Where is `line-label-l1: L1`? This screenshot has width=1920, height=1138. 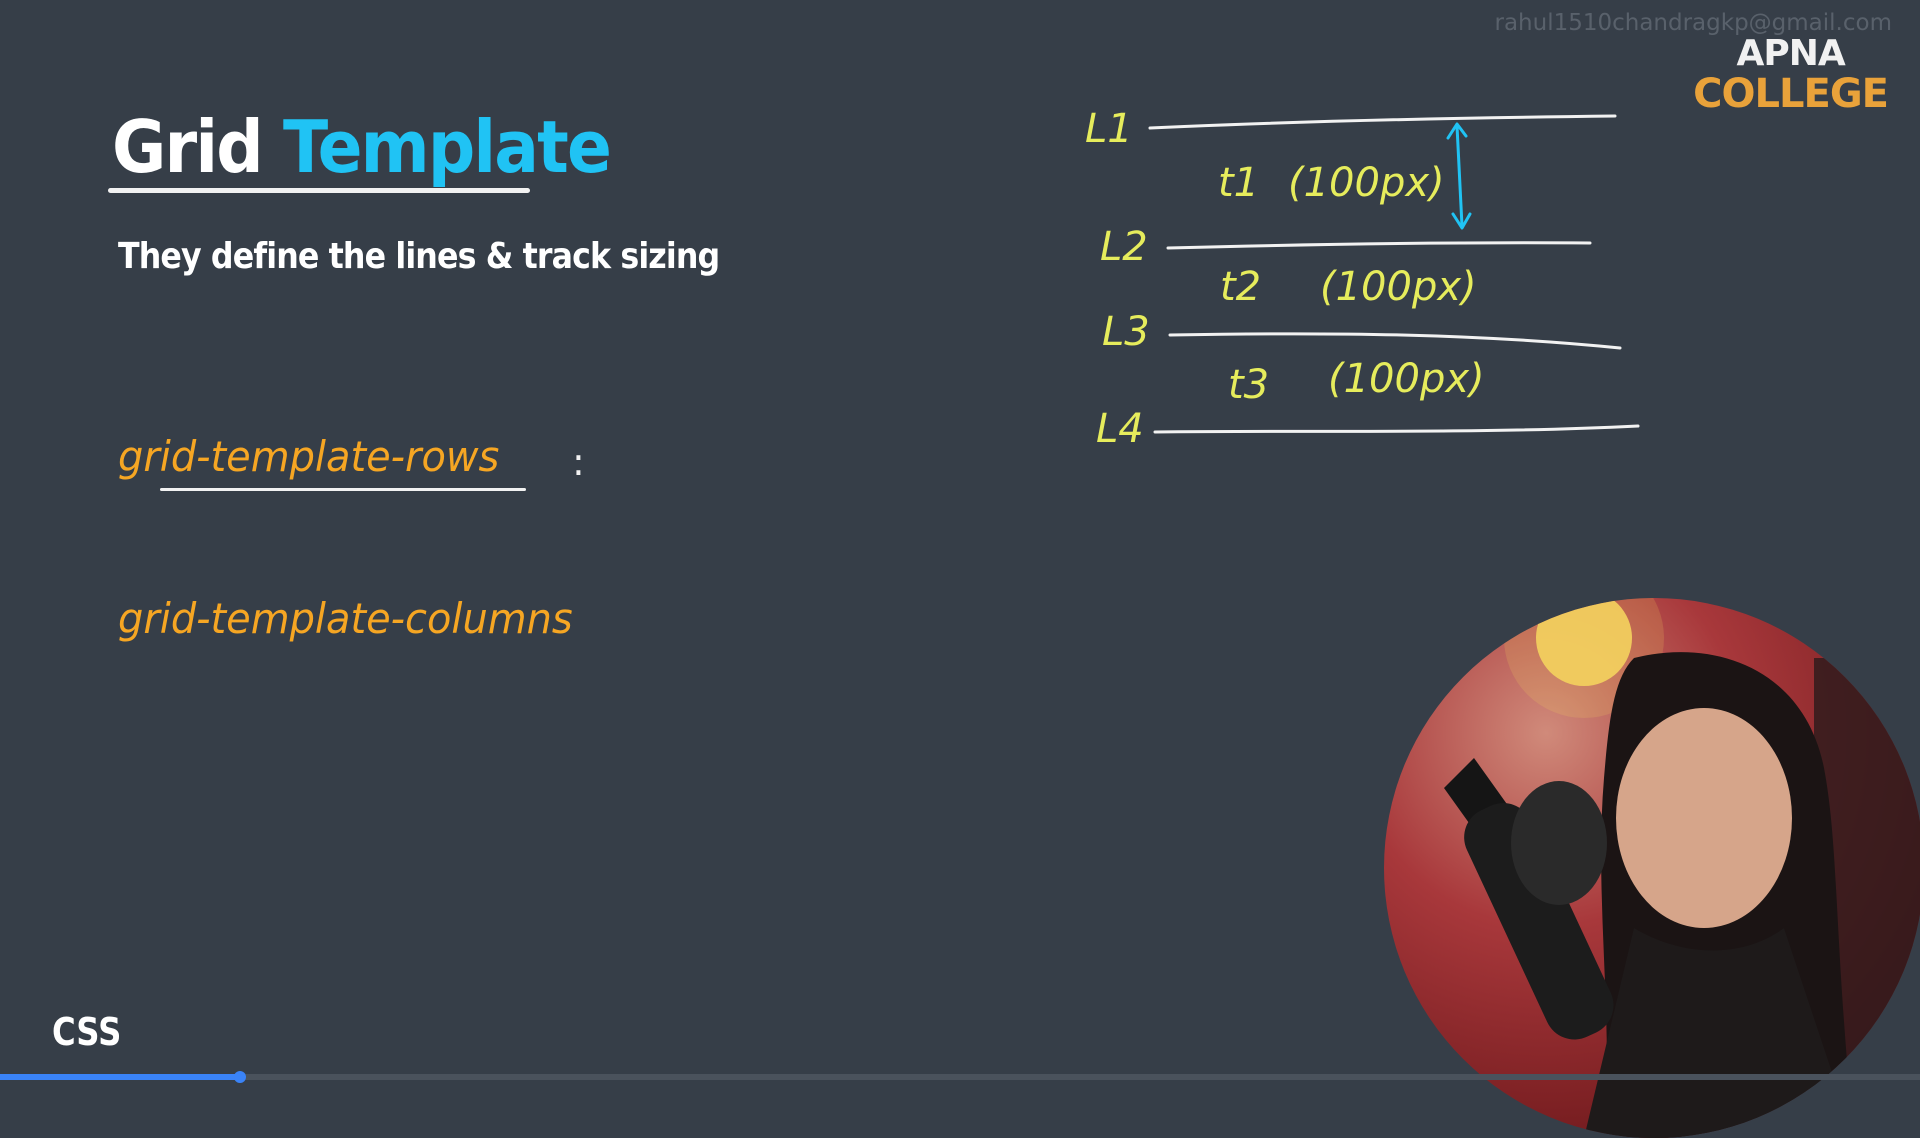
line-label-l1: L1 is located at coordinates (1109, 129).